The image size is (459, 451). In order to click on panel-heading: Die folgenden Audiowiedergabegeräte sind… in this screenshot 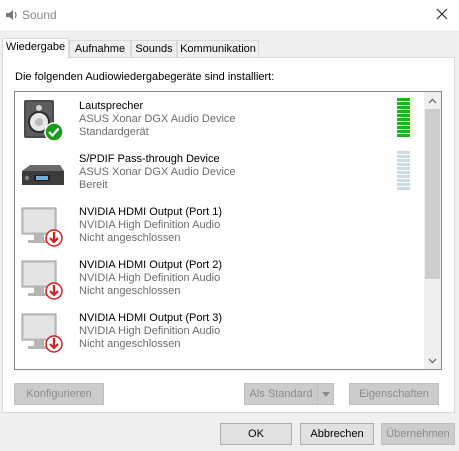, I will do `click(145, 77)`.